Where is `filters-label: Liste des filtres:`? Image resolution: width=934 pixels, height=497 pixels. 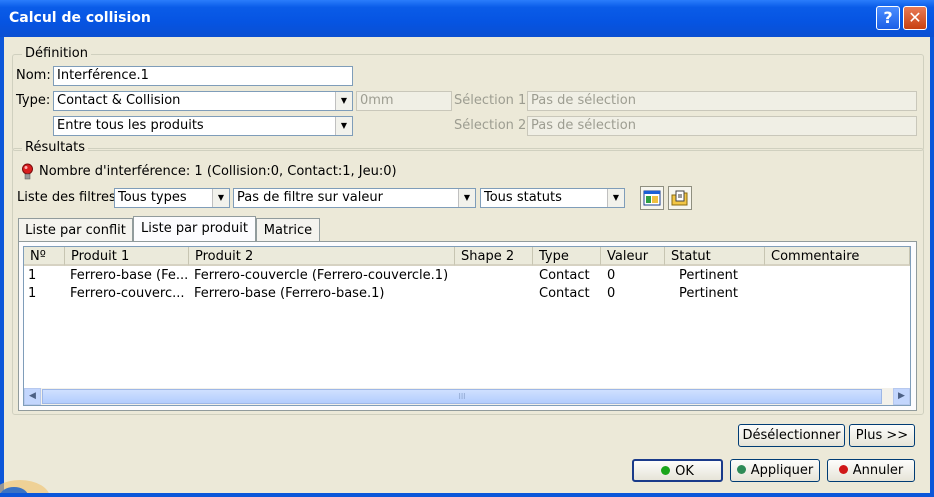 filters-label: Liste des filtres: is located at coordinates (69, 197).